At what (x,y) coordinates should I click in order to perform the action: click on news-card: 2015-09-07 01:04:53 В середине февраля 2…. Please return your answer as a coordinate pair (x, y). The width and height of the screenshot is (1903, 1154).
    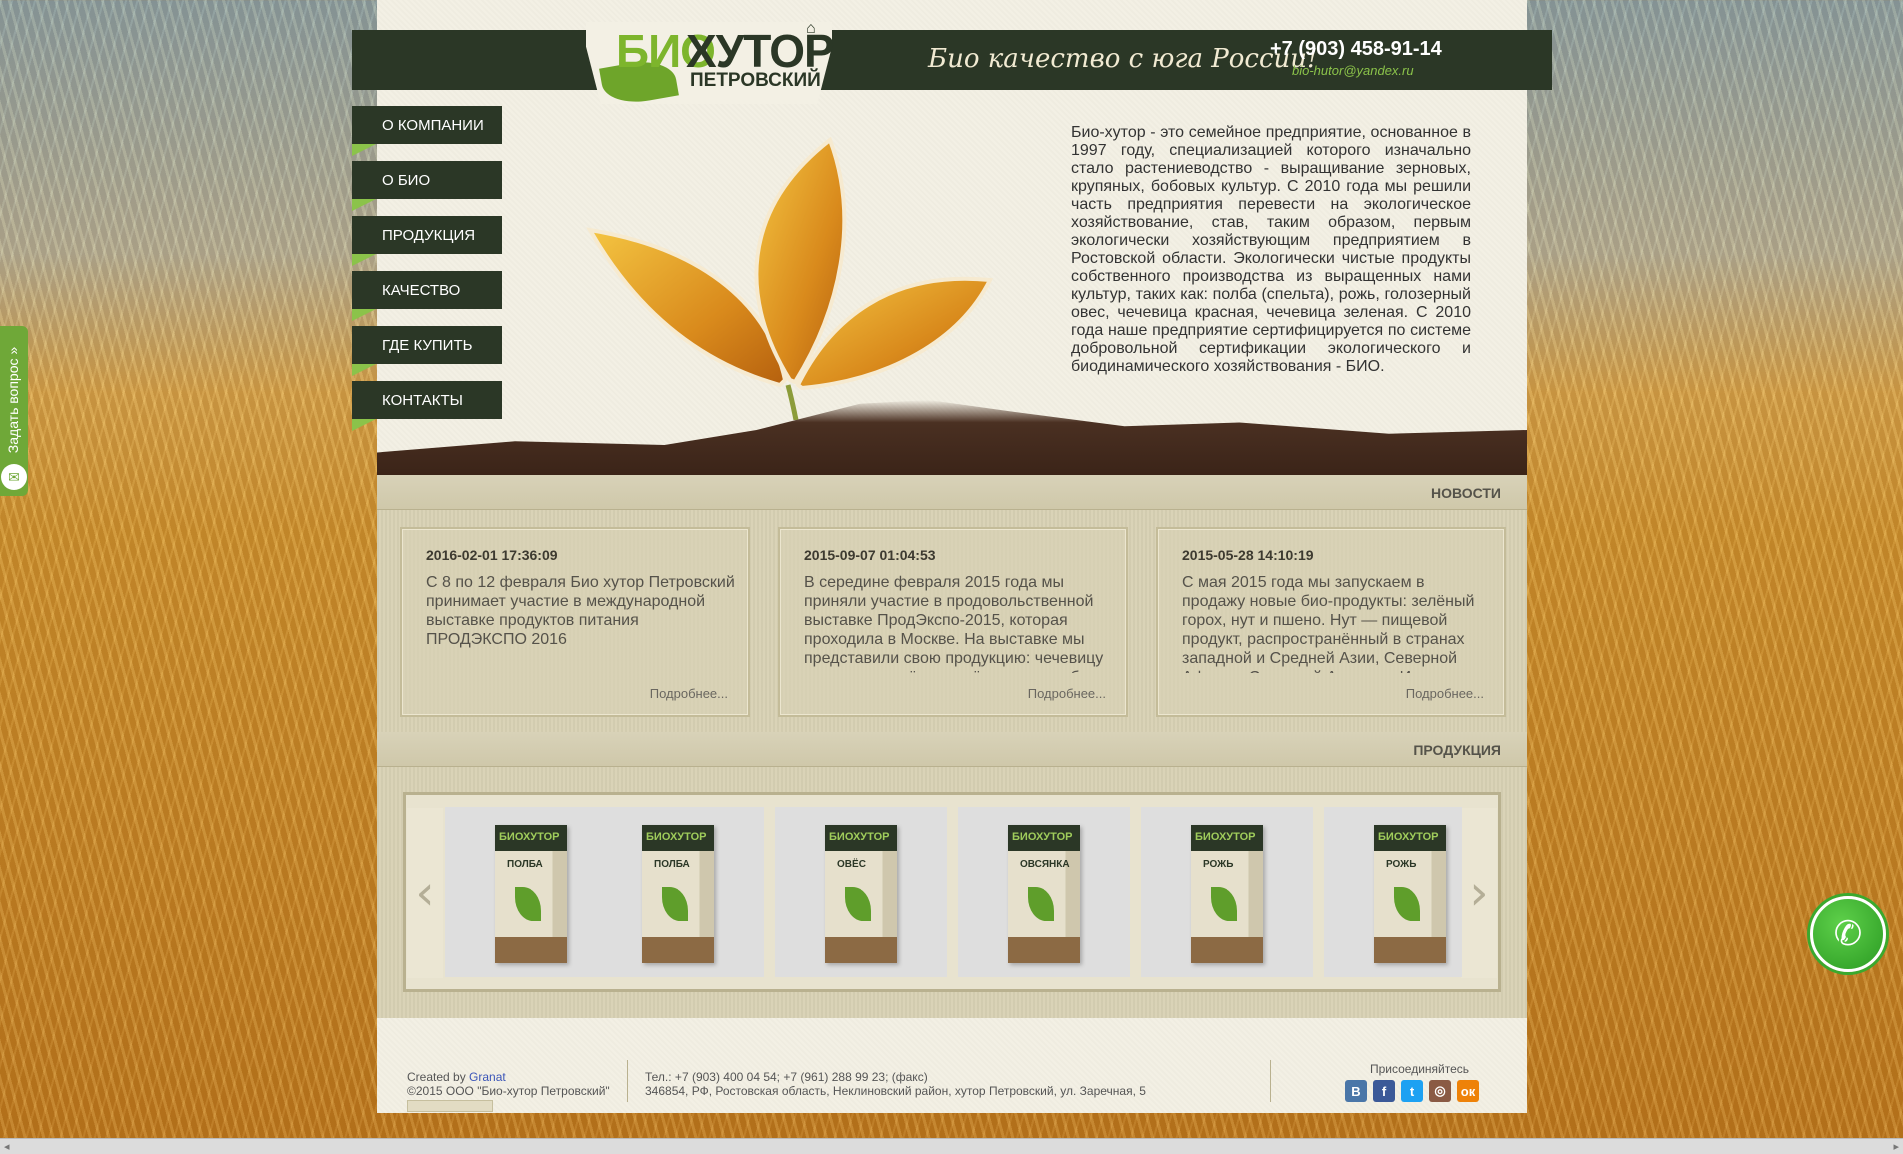
    Looking at the image, I should click on (953, 622).